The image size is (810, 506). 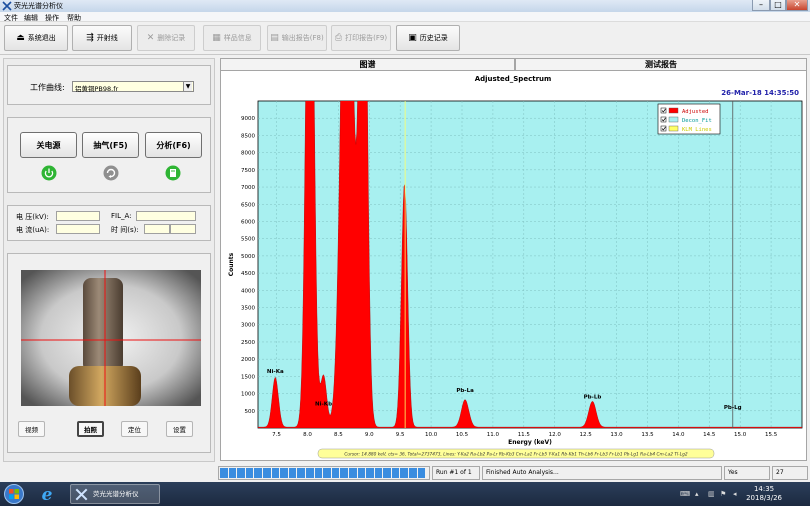 What do you see at coordinates (524, 435) in the screenshot?
I see `x-tick-label: 11.5` at bounding box center [524, 435].